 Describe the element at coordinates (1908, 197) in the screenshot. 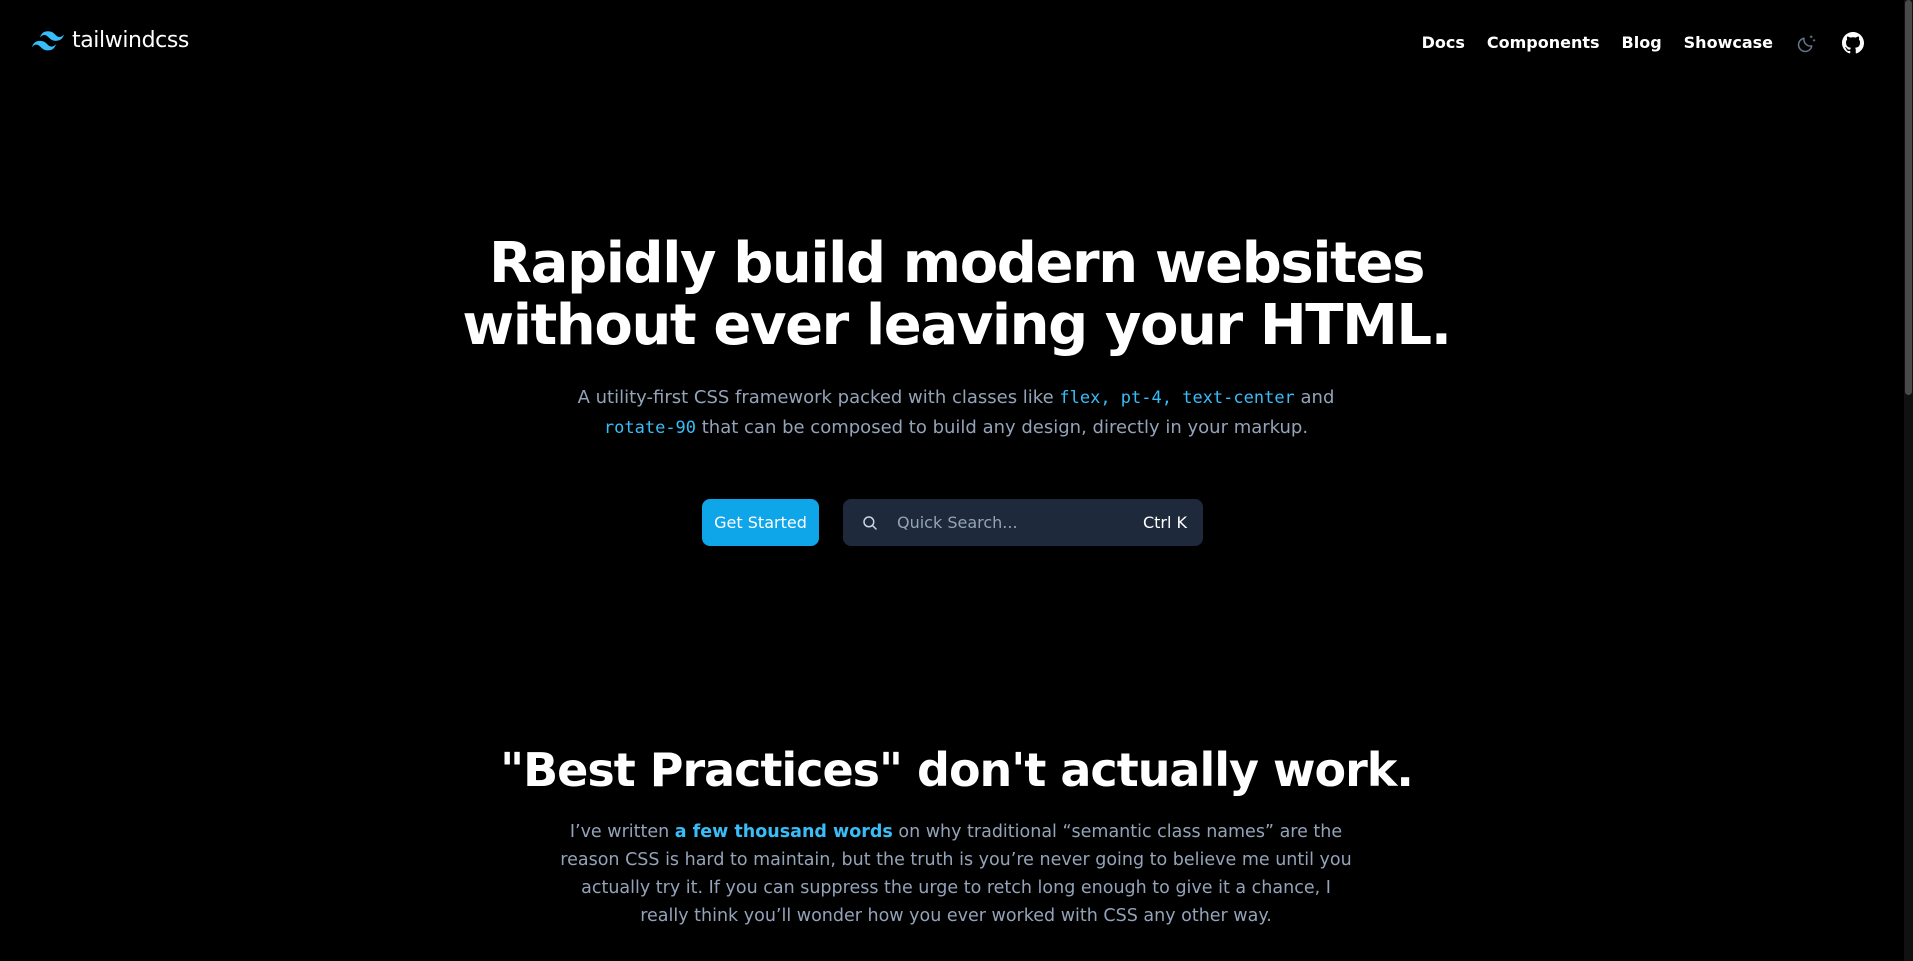

I see `scrollbar-thumb` at that location.